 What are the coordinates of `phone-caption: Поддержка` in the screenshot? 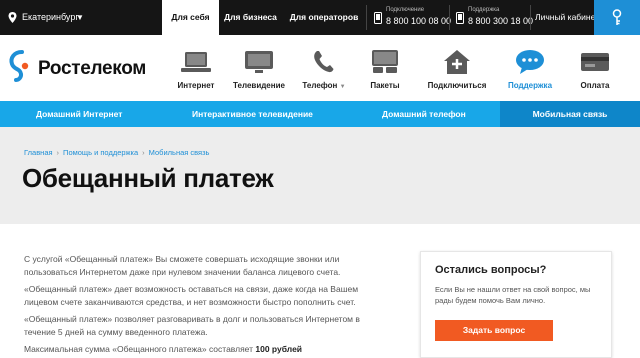 It's located at (484, 10).